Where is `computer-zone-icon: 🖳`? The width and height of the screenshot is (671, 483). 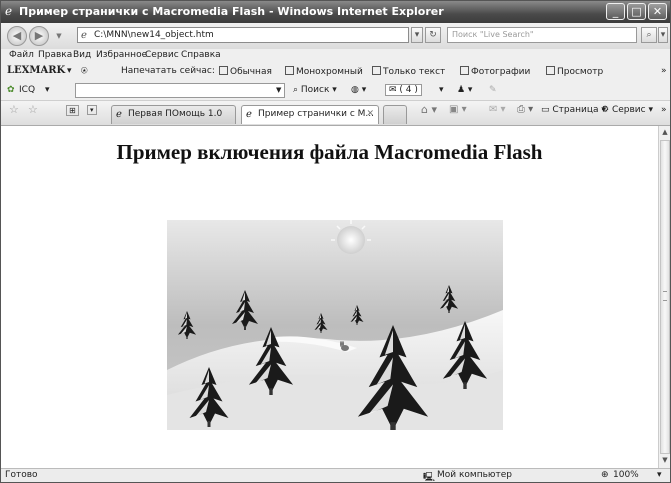 computer-zone-icon: 🖳 is located at coordinates (429, 478).